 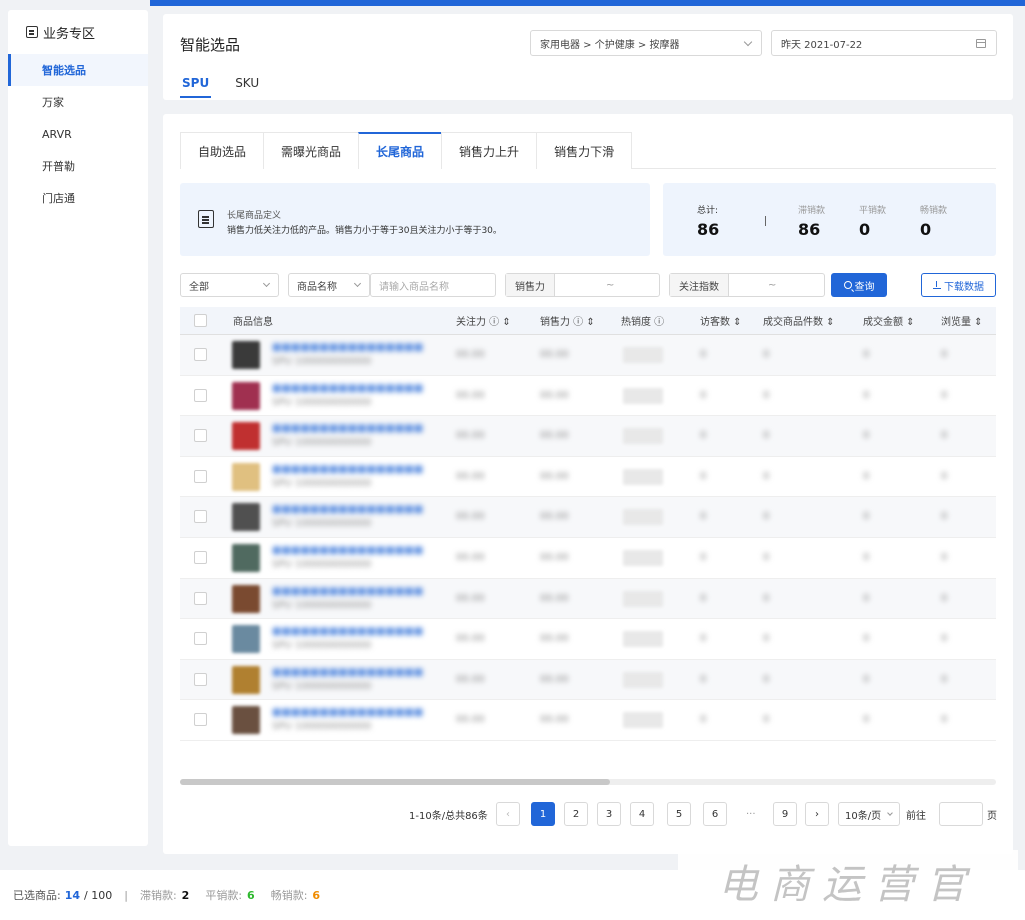 I want to click on col-attention: 关注力 ⓘ ⇕, so click(x=483, y=320).